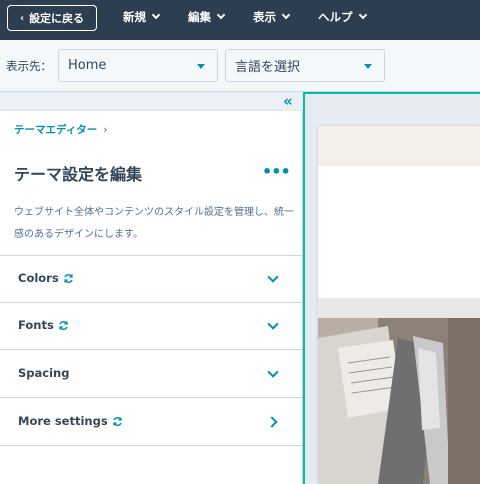 The width and height of the screenshot is (480, 484). Describe the element at coordinates (151, 374) in the screenshot. I see `accordion-spacing: Spacing` at that location.